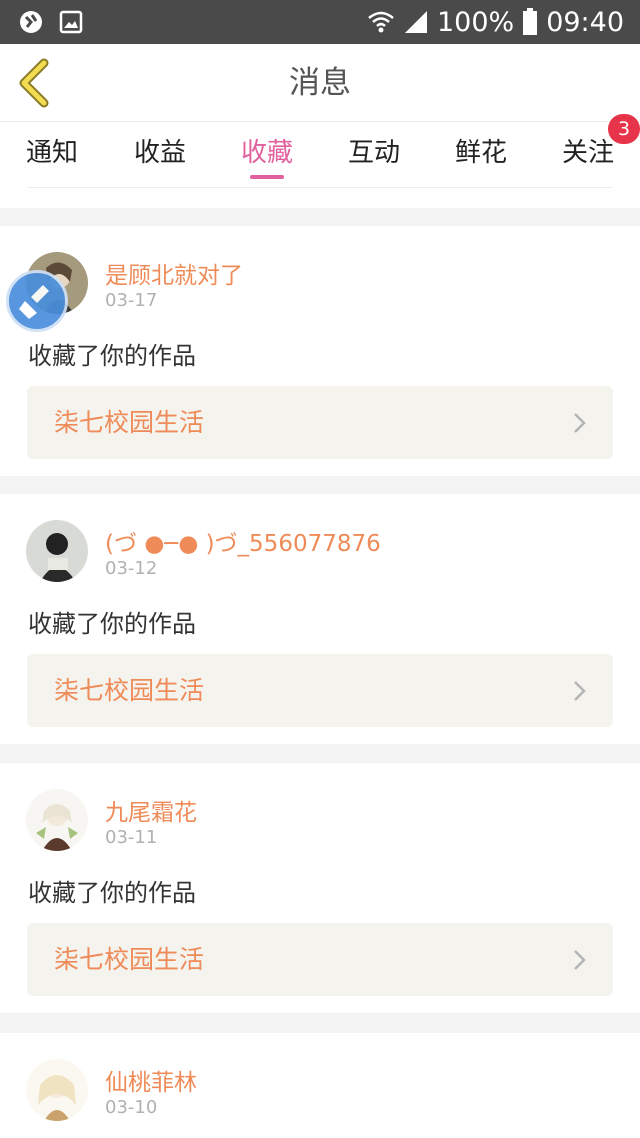  What do you see at coordinates (320, 1085) in the screenshot?
I see `notification-card: 仙桃菲林 03-10` at bounding box center [320, 1085].